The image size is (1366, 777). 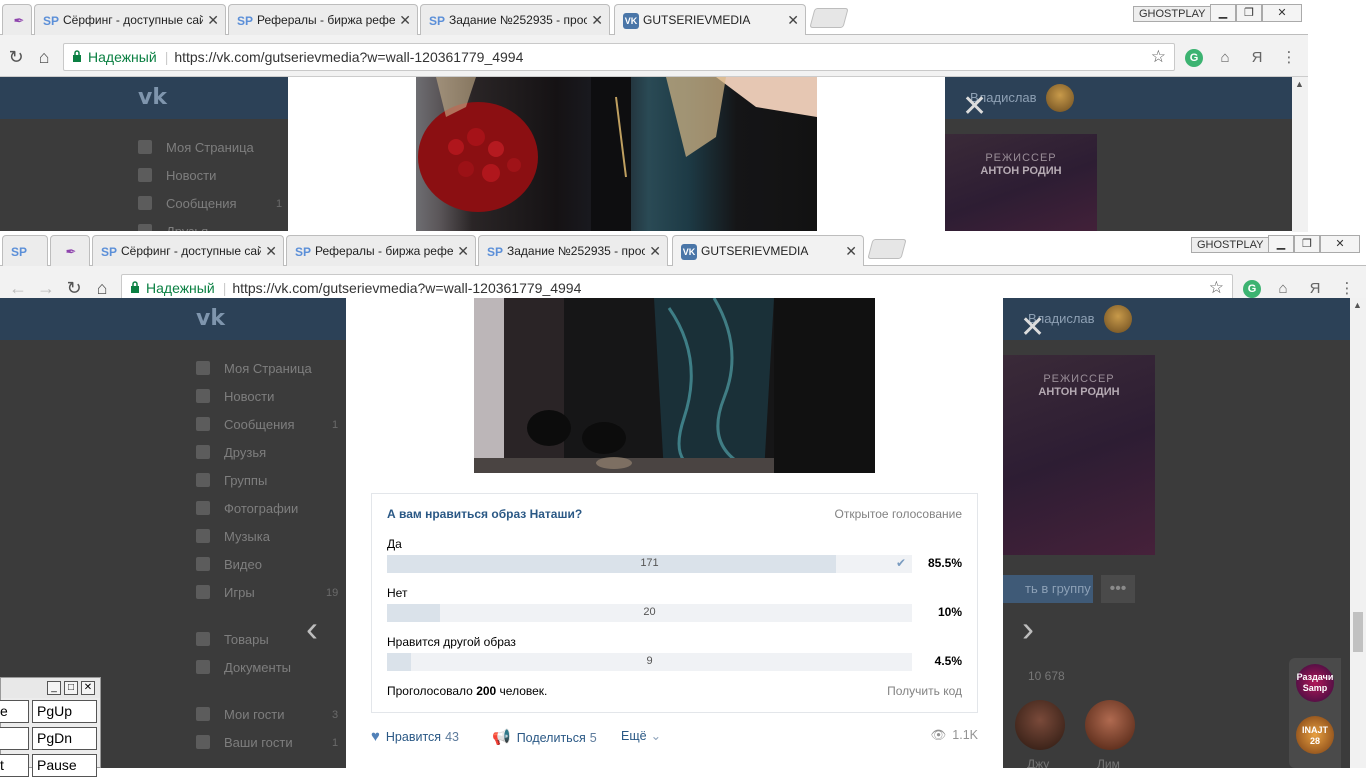 I want to click on nav-my-guests: Мои гости, so click(x=240, y=714).